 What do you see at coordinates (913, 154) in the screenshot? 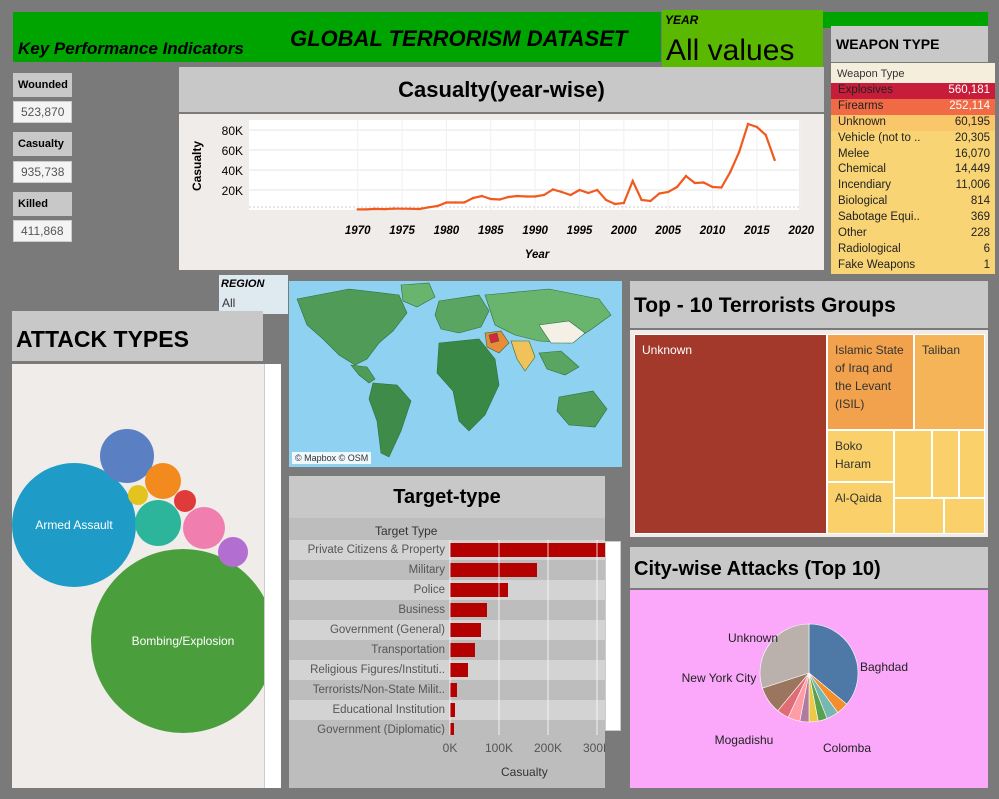
I see `weapon-type-row: Melee 16,070` at bounding box center [913, 154].